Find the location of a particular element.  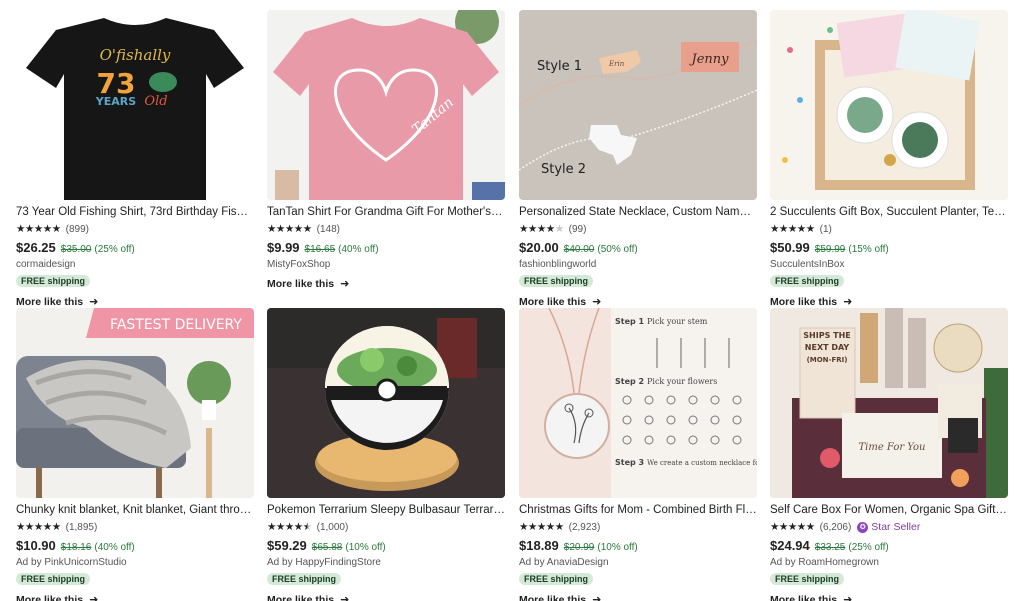

listing-image: O'fishally 73 YEARS Old is located at coordinates (135, 105).